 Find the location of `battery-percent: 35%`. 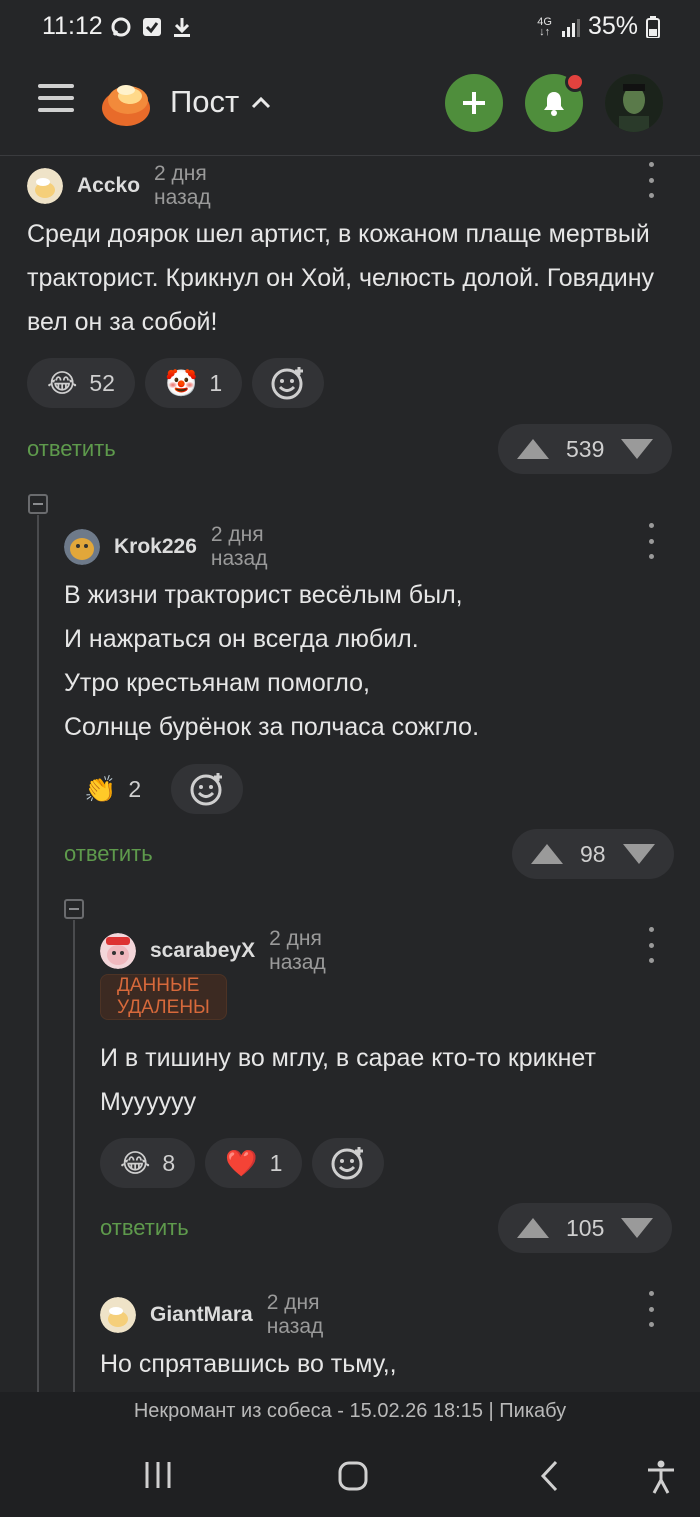

battery-percent: 35% is located at coordinates (612, 26).